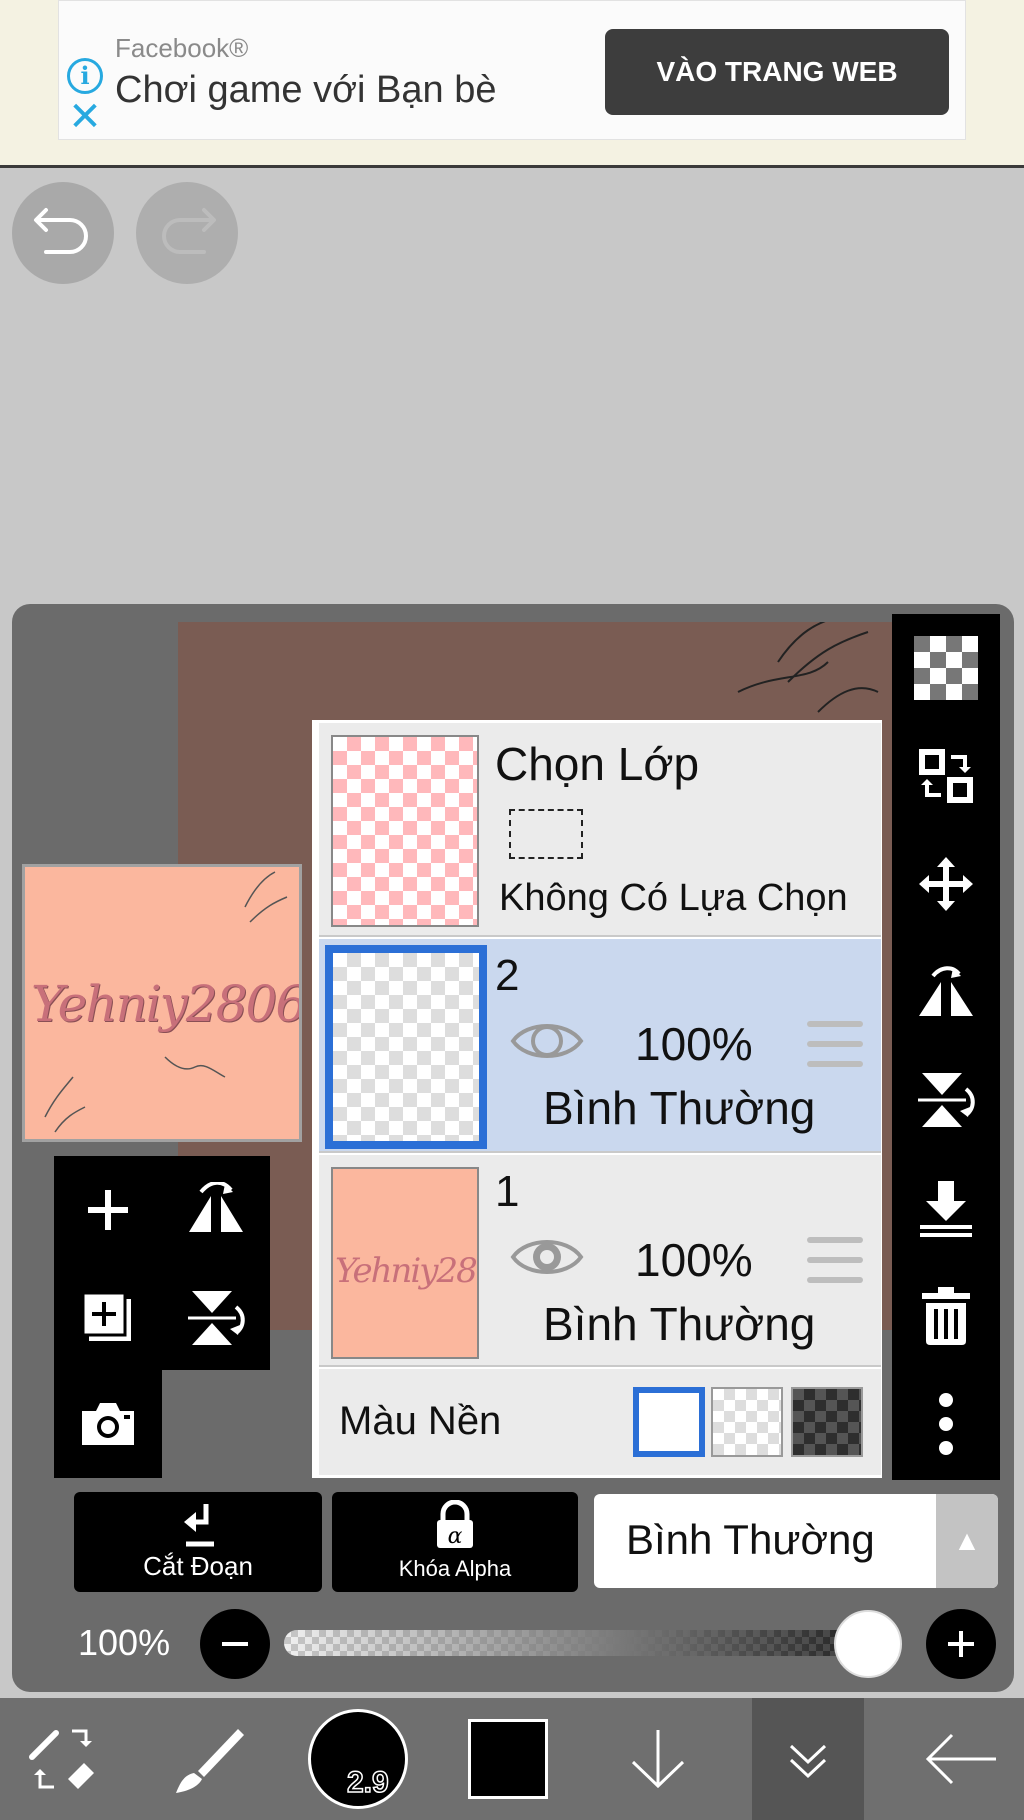 This screenshot has height=1820, width=1024. Describe the element at coordinates (747, 1422) in the screenshot. I see `background-transparent-swatch` at that location.